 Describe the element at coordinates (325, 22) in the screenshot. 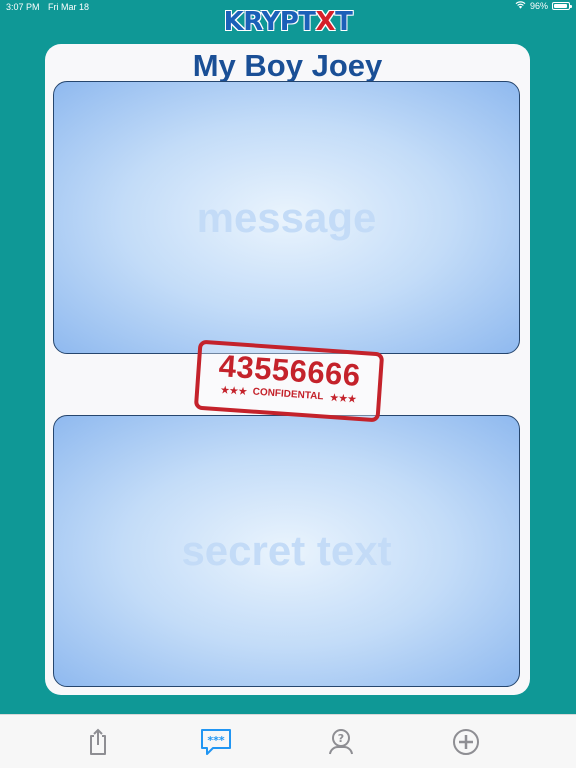

I see `logo-part-x: X` at that location.